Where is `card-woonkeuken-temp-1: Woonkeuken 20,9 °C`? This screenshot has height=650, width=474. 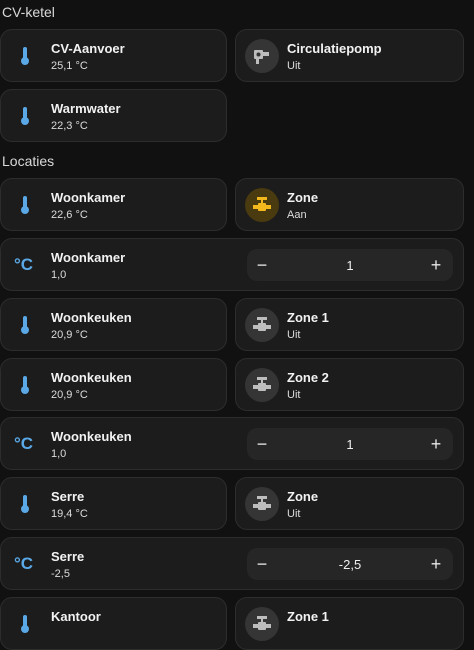
card-woonkeuken-temp-1: Woonkeuken 20,9 °C is located at coordinates (113, 324).